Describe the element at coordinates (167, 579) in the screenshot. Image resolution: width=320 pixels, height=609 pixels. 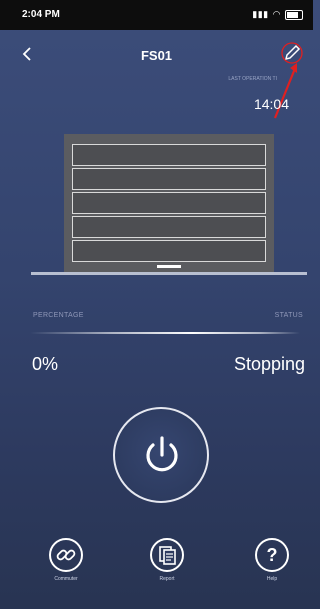
I see `nav-report-label: Report` at that location.